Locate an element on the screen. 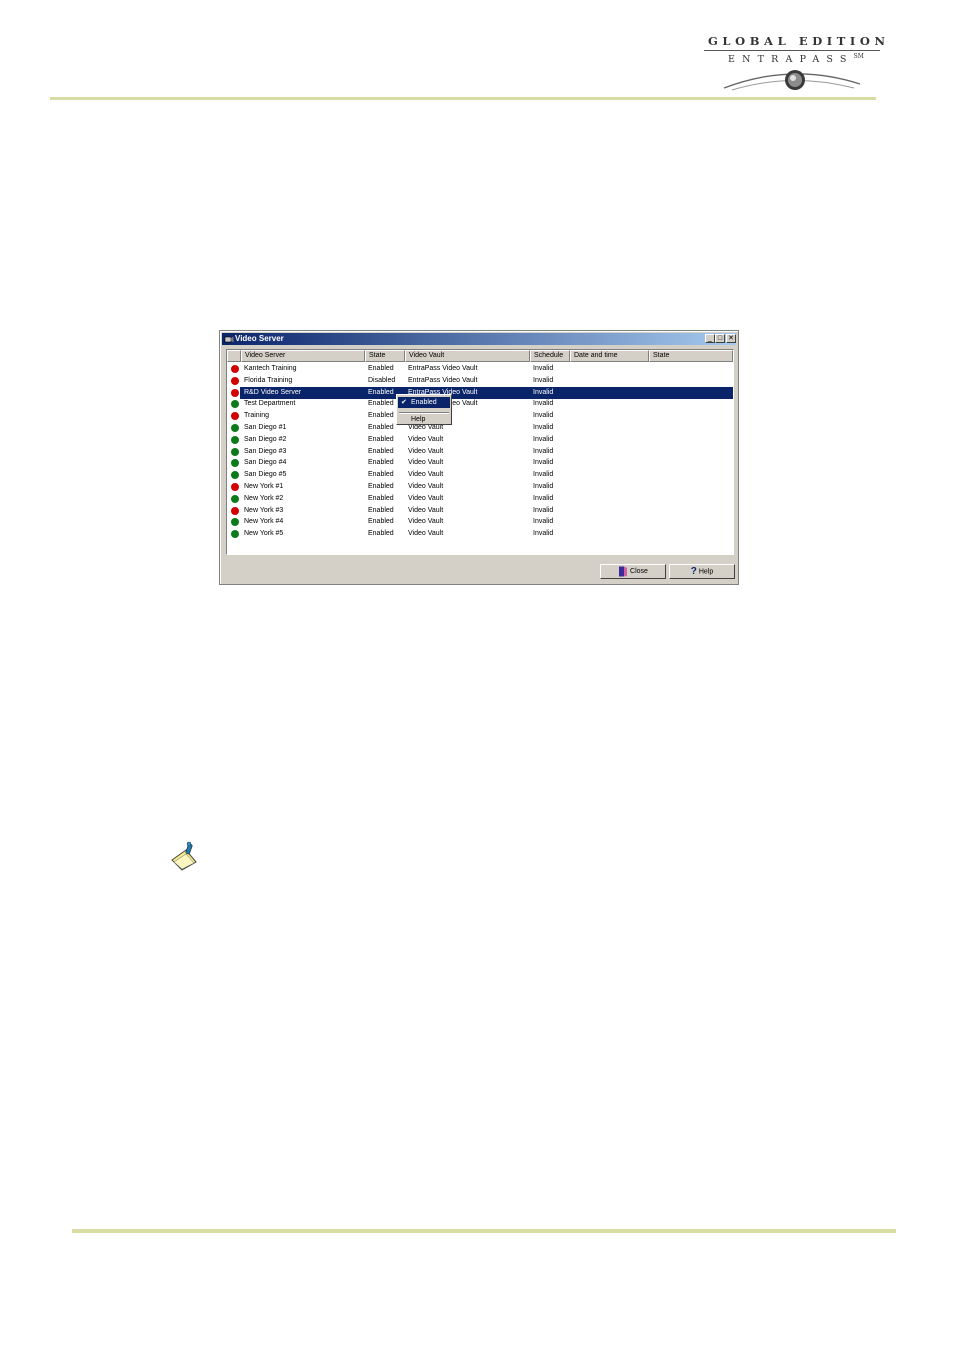 Image resolution: width=954 pixels, height=1350 pixels. cell-video-server: R&D Video Server is located at coordinates (273, 392).